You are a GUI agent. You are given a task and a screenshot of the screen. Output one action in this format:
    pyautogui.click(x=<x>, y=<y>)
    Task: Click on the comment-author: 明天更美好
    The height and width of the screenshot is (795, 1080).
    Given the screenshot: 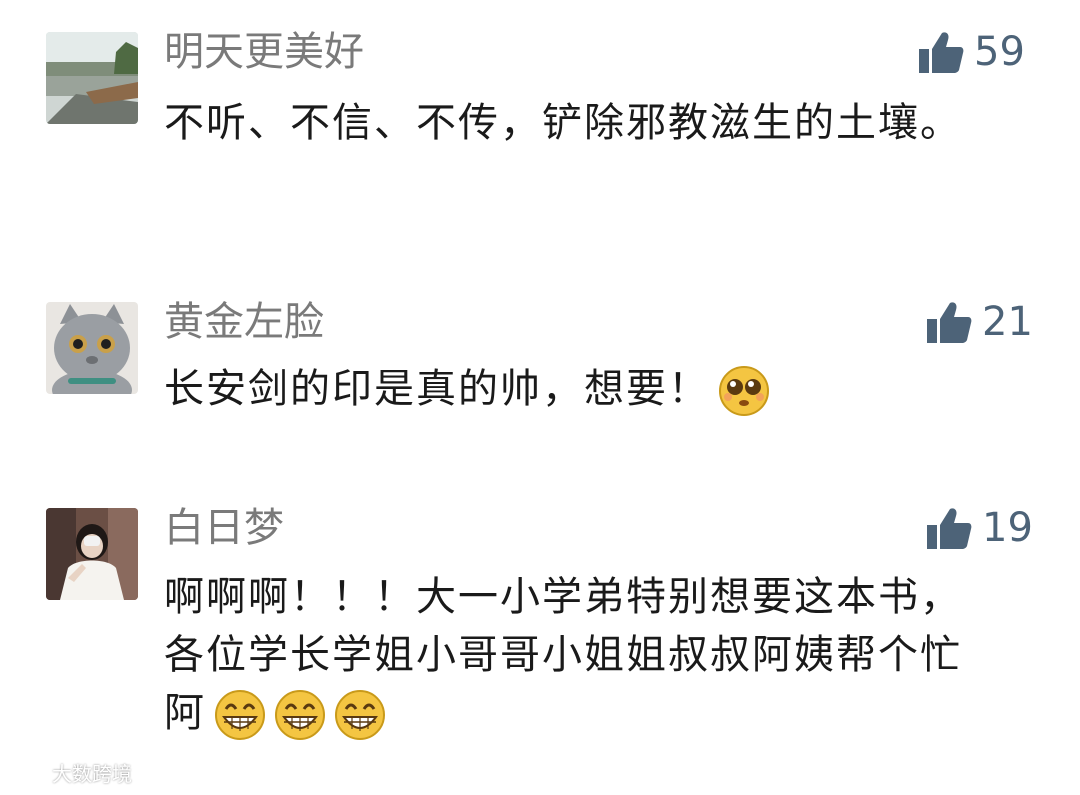 What is the action you would take?
    pyautogui.click(x=264, y=52)
    